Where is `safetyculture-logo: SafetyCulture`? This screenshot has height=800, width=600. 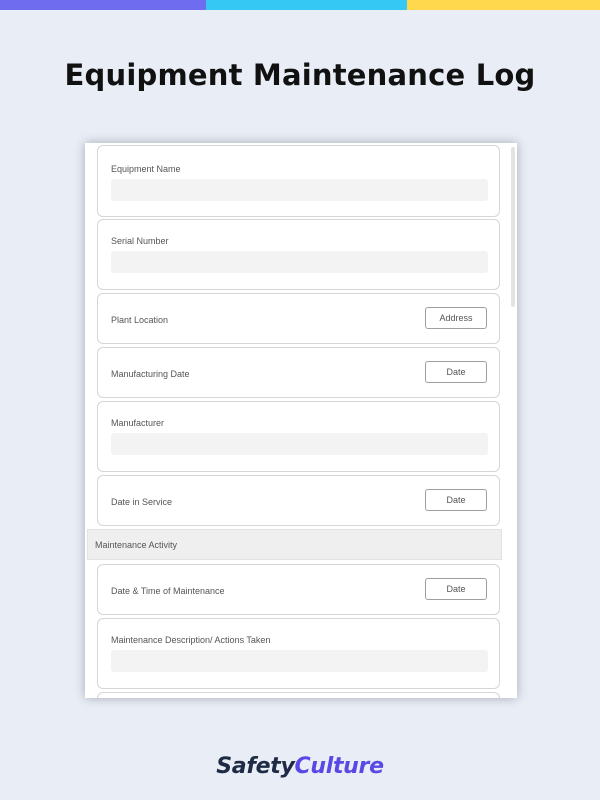 safetyculture-logo: SafetyCulture is located at coordinates (300, 766).